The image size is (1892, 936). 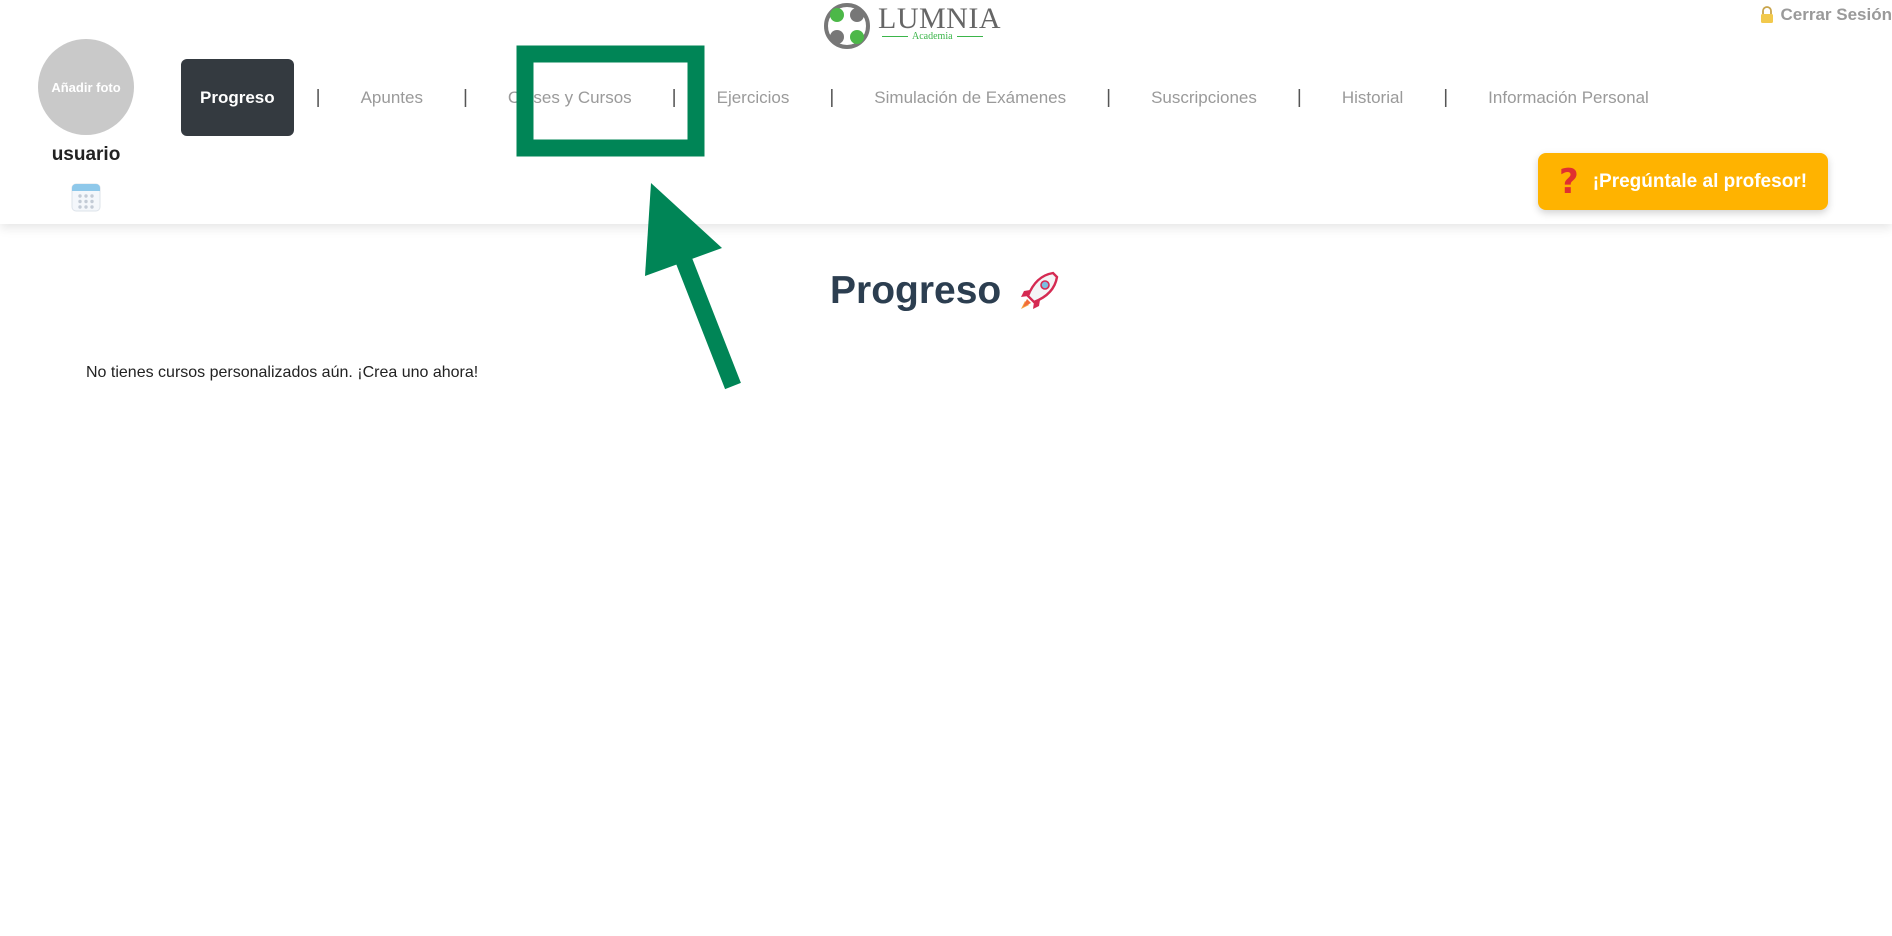 I want to click on nav-item-ejercicios: Ejercicios, so click(x=753, y=97).